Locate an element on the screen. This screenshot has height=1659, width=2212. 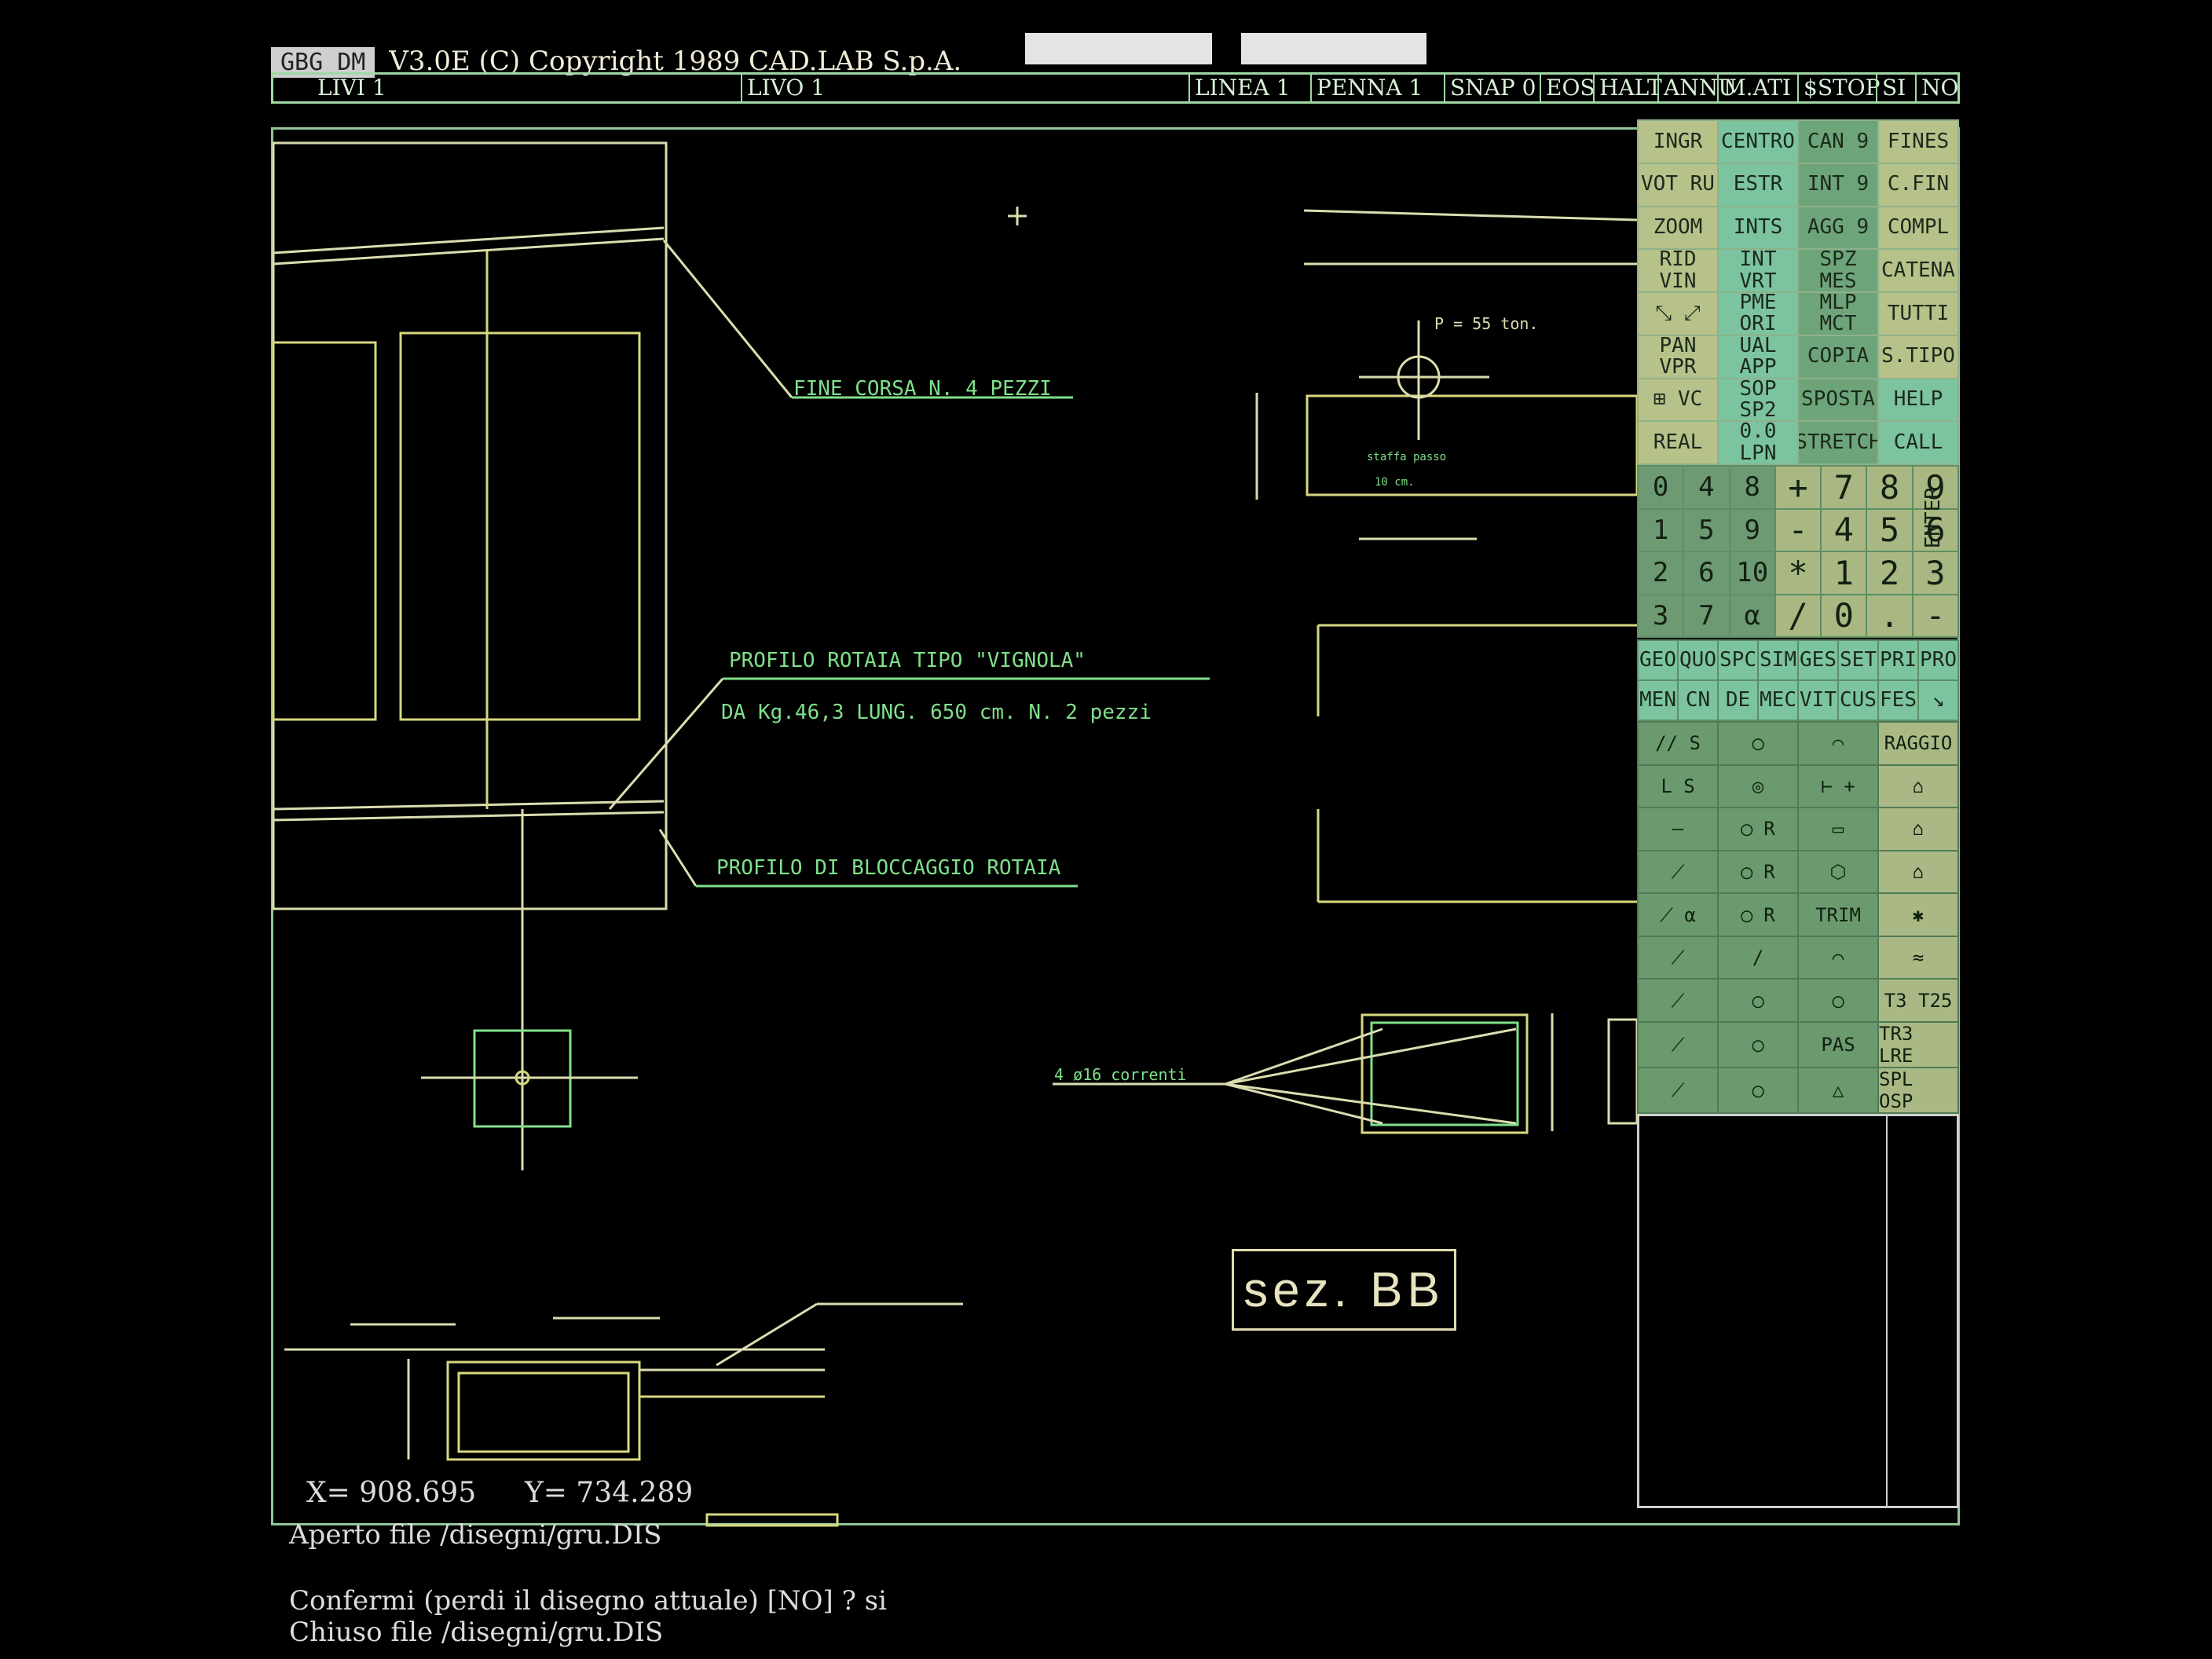
shape-polygon: ⬡ is located at coordinates (1838, 872).